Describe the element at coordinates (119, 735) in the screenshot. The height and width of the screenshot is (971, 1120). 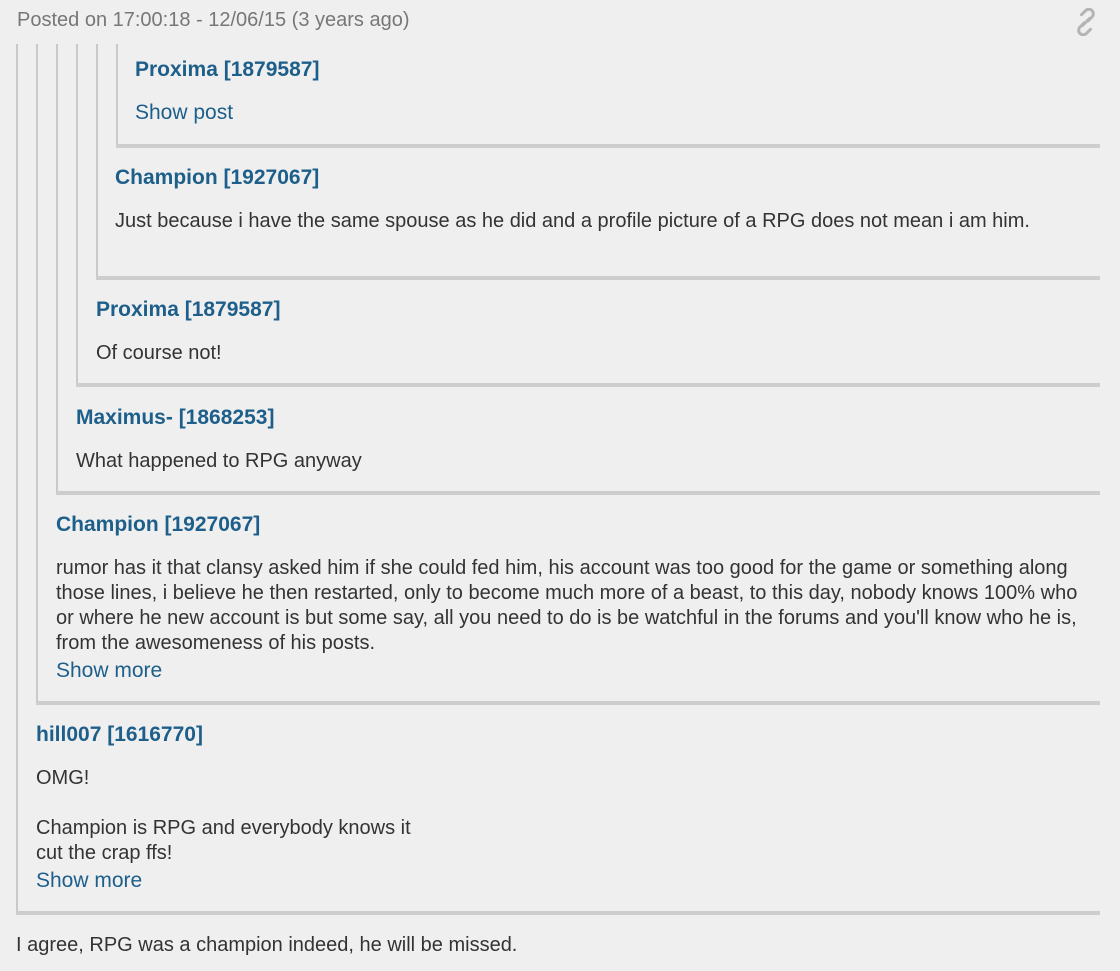
I see `quote-author: hill007 [1616770]` at that location.